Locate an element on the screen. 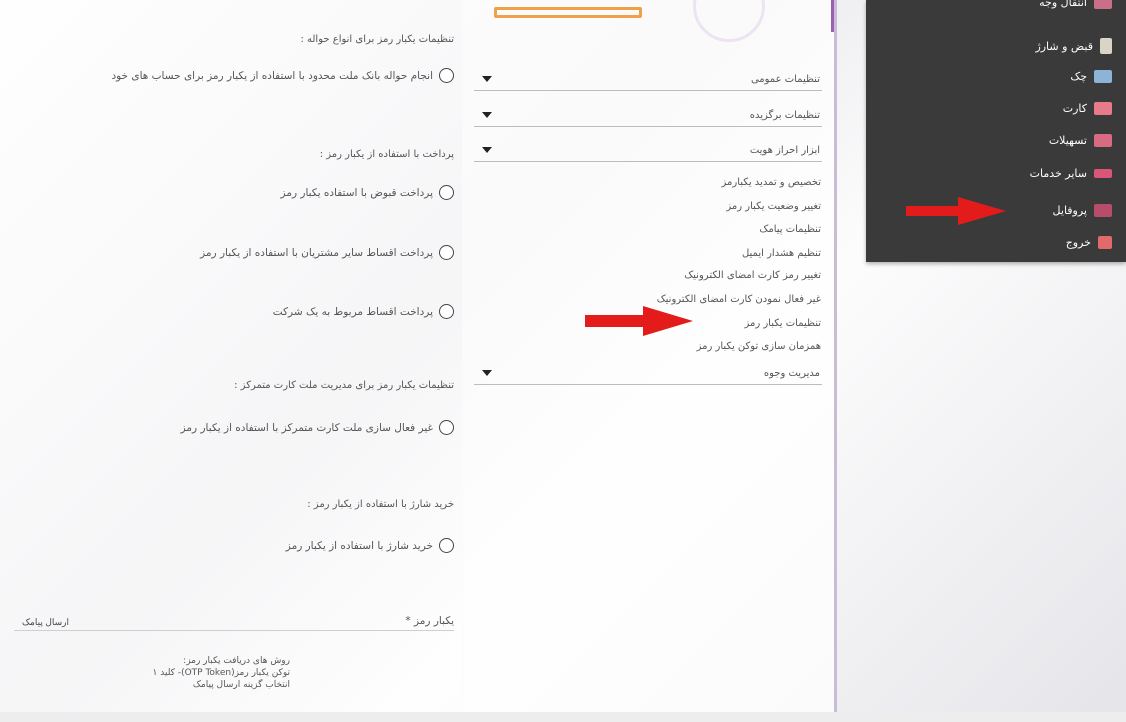  menu-item-label: تسهیلات is located at coordinates (1067, 140).